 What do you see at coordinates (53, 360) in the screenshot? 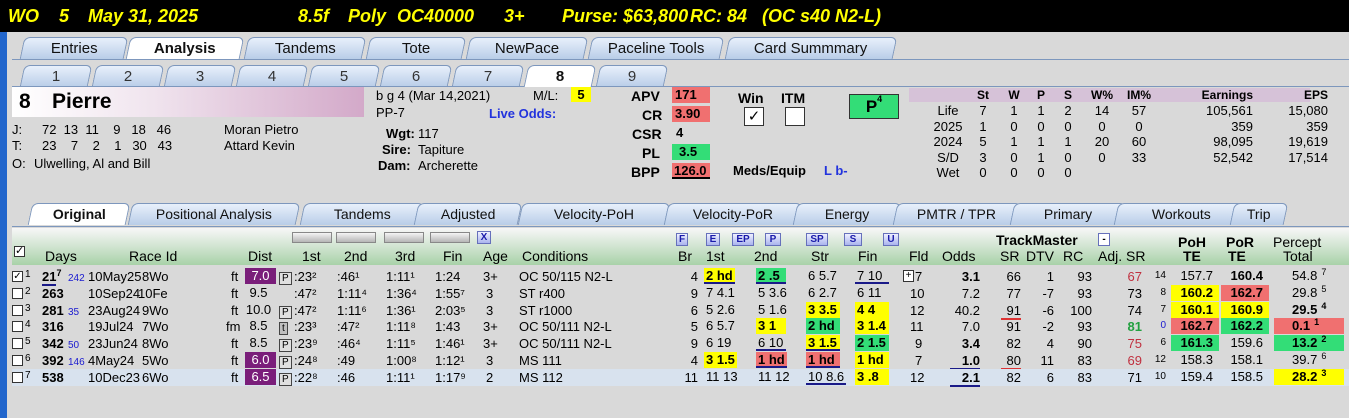
I see `row-days: 392` at bounding box center [53, 360].